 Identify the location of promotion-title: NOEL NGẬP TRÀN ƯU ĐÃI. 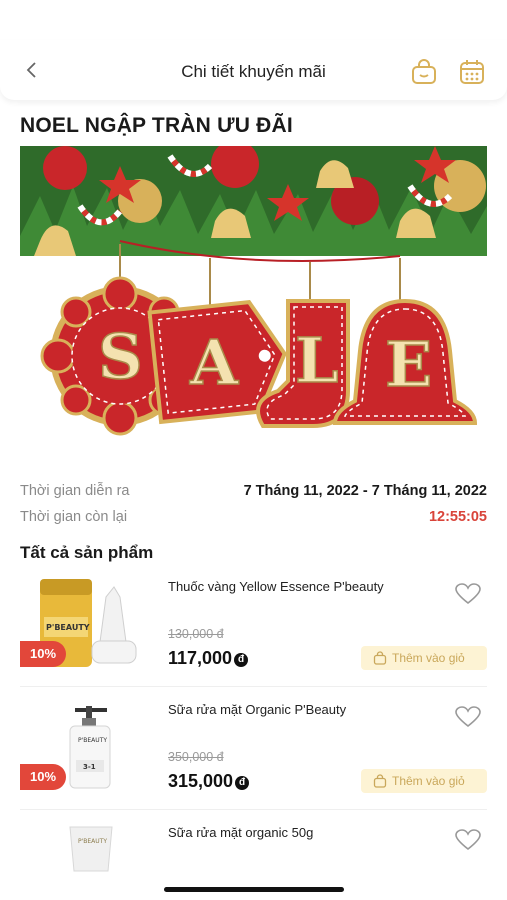
(156, 125).